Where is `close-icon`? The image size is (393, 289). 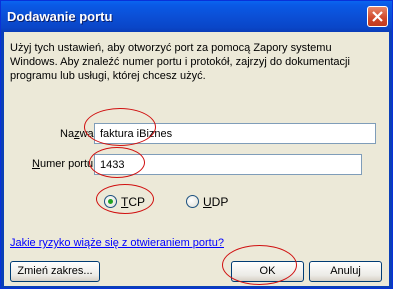 close-icon is located at coordinates (377, 16).